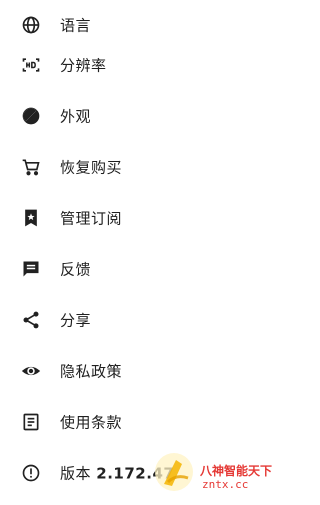 This screenshot has width=320, height=505. I want to click on menu-item-privacy-policy: 隐私政策, so click(149, 371).